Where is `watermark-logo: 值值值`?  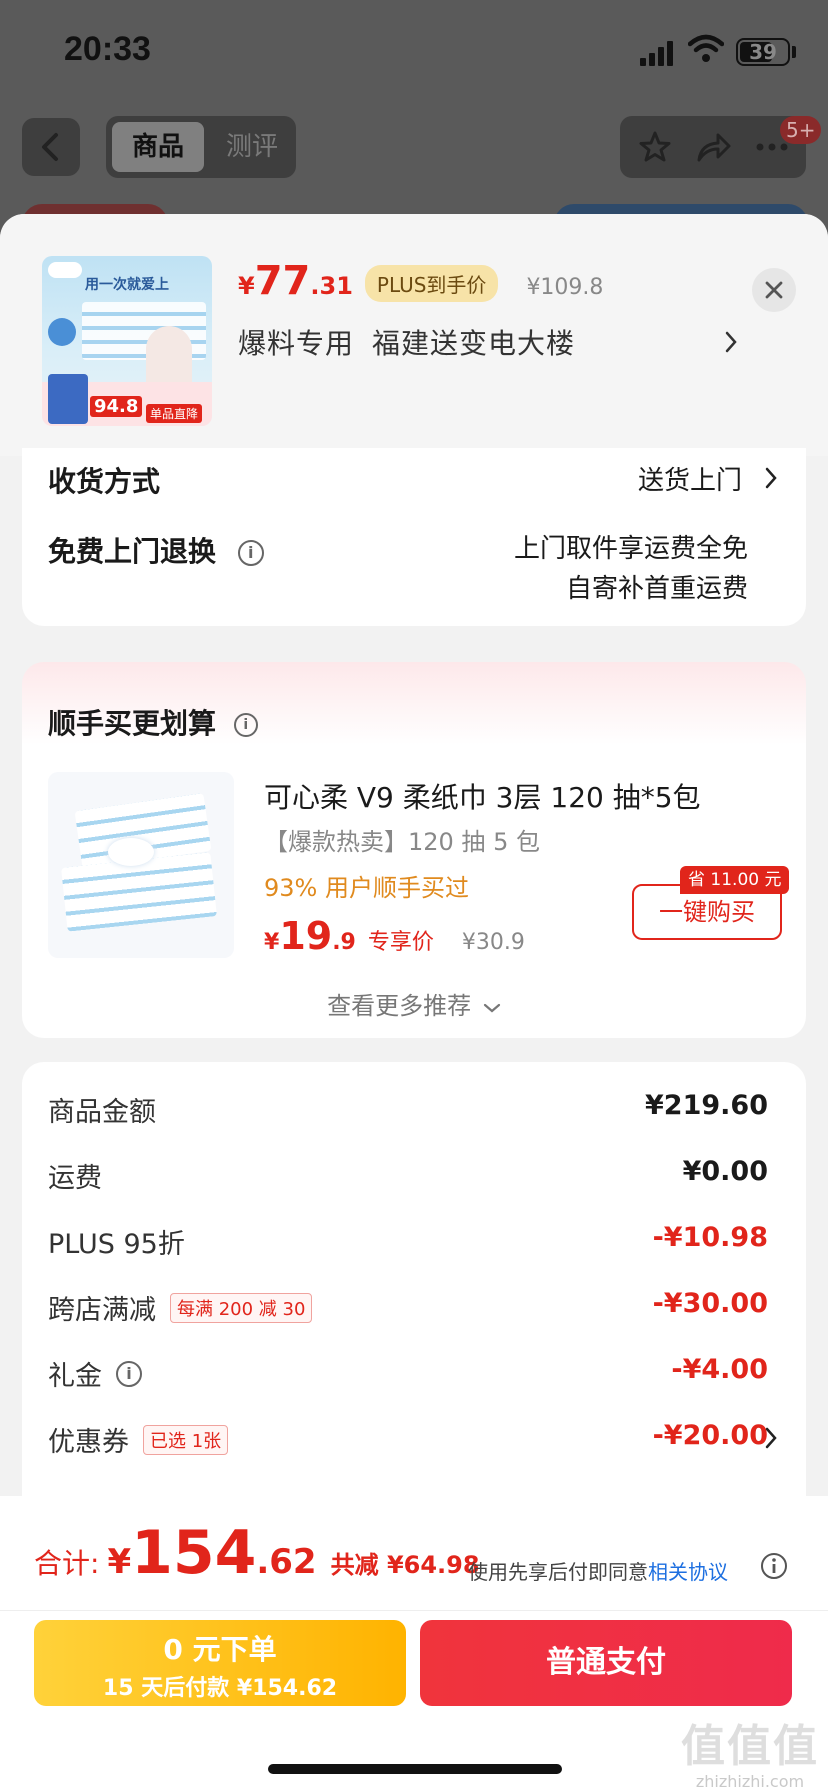 watermark-logo: 值值值 is located at coordinates (750, 1746).